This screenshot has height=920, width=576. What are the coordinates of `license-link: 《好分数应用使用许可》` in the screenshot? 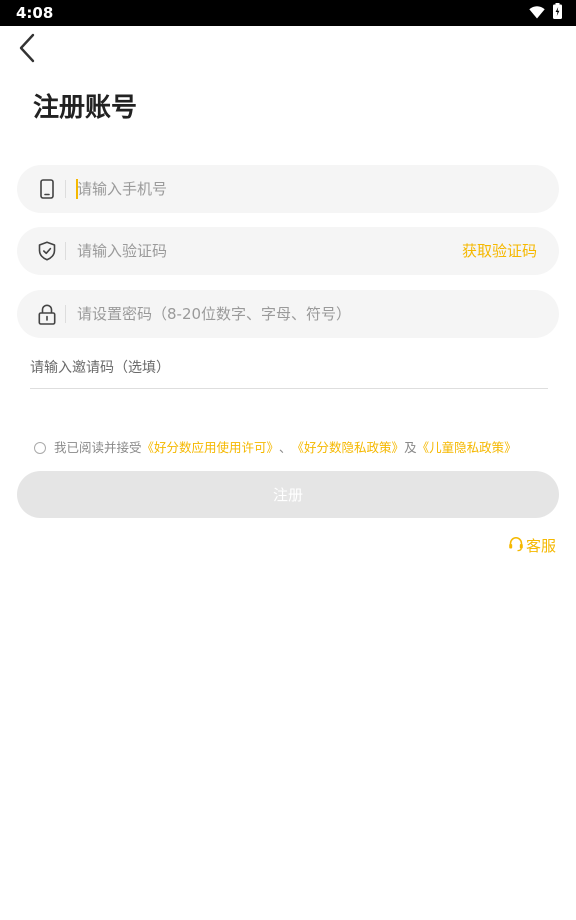 It's located at (211, 448).